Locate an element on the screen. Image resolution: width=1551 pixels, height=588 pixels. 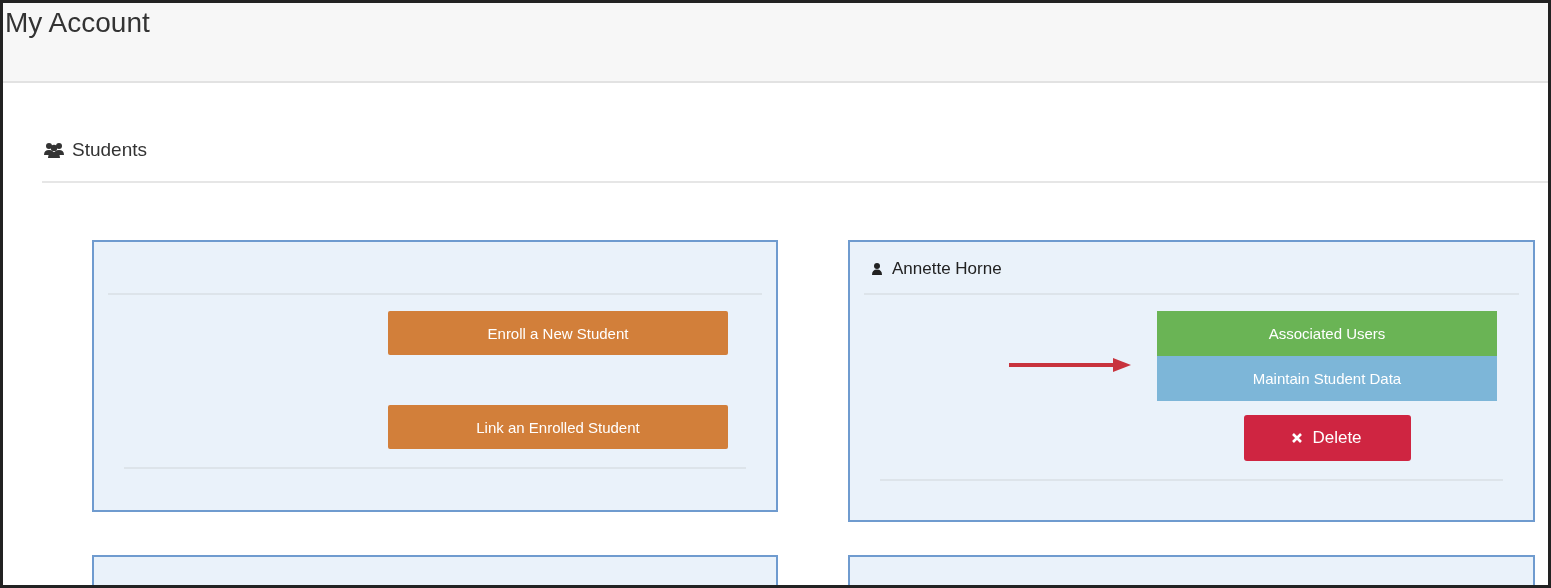
student-name: Annette Horne is located at coordinates (947, 268).